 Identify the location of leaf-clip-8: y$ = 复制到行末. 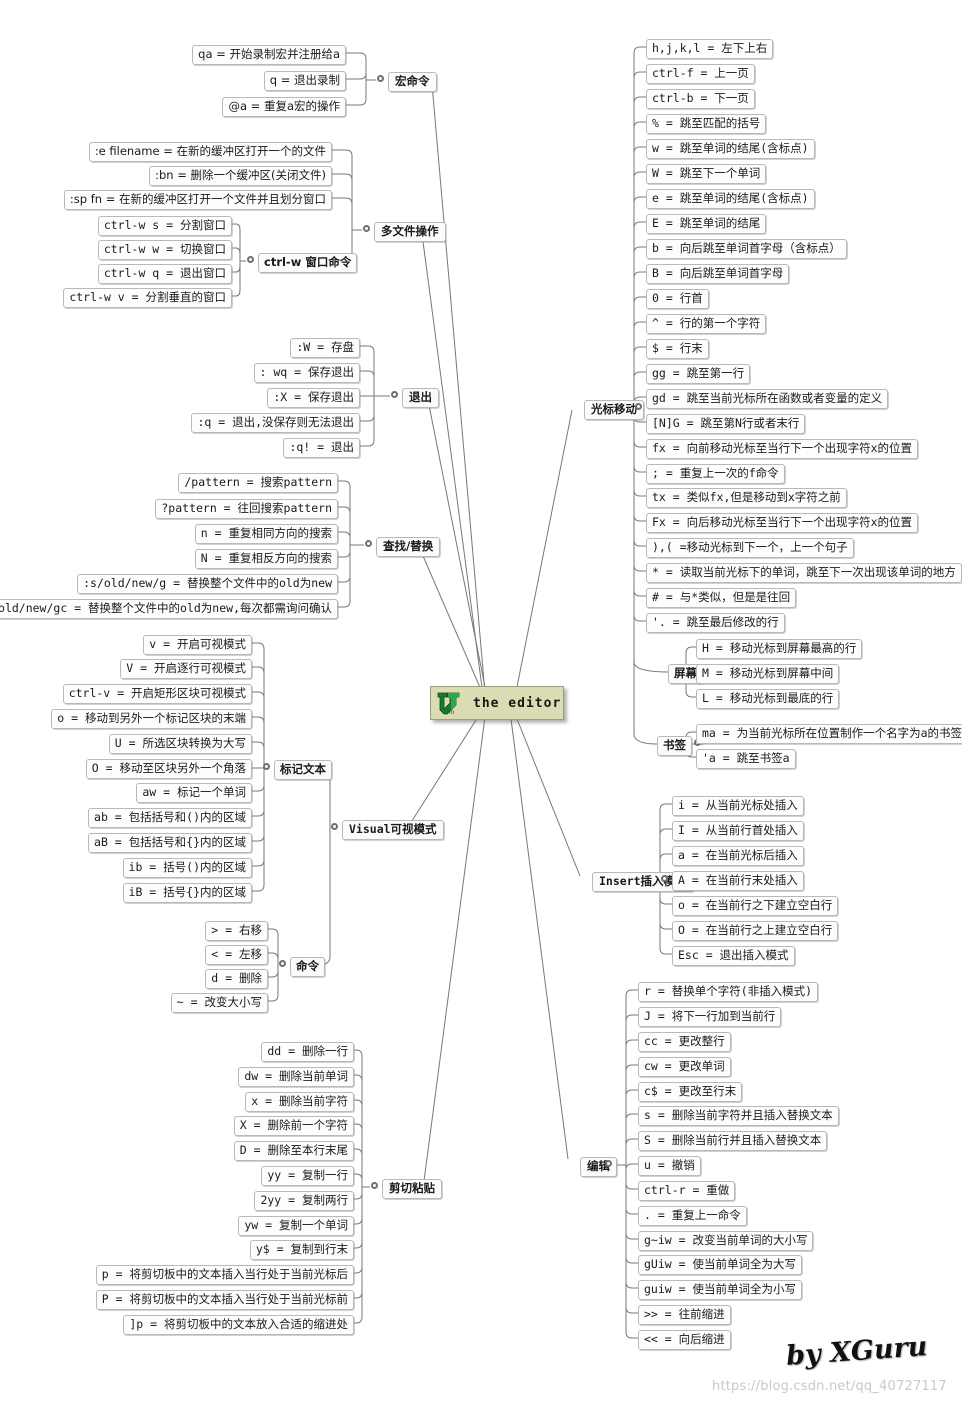
(301, 1250).